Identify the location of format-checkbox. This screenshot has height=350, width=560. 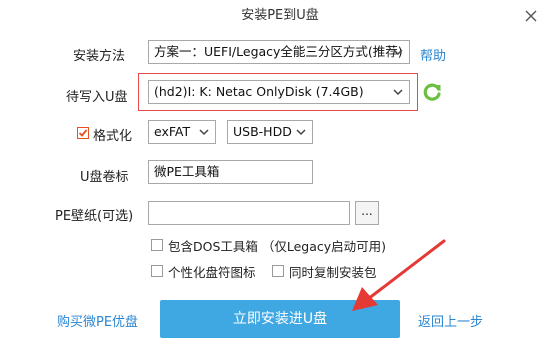
(83, 133).